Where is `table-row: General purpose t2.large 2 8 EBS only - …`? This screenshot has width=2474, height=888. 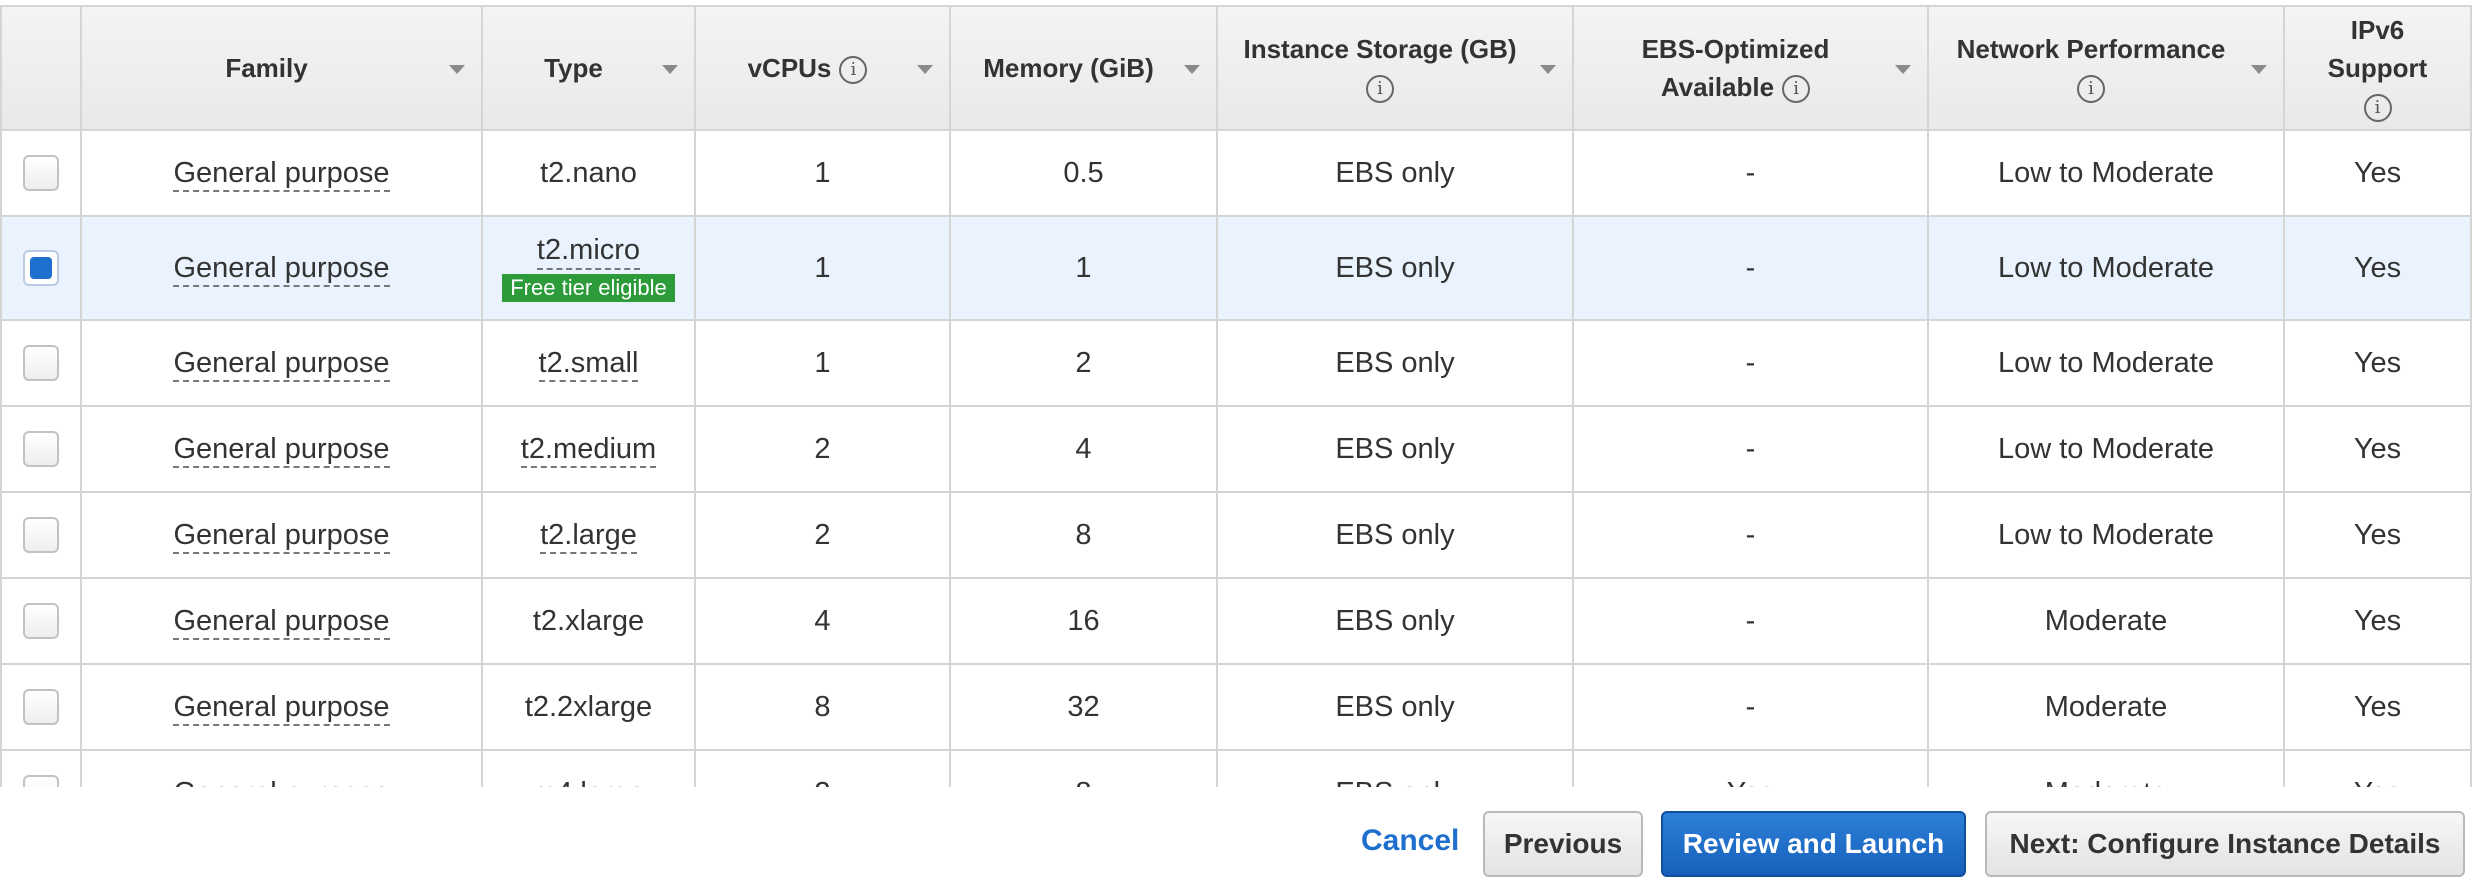 table-row: General purpose t2.large 2 8 EBS only - … is located at coordinates (1236, 535).